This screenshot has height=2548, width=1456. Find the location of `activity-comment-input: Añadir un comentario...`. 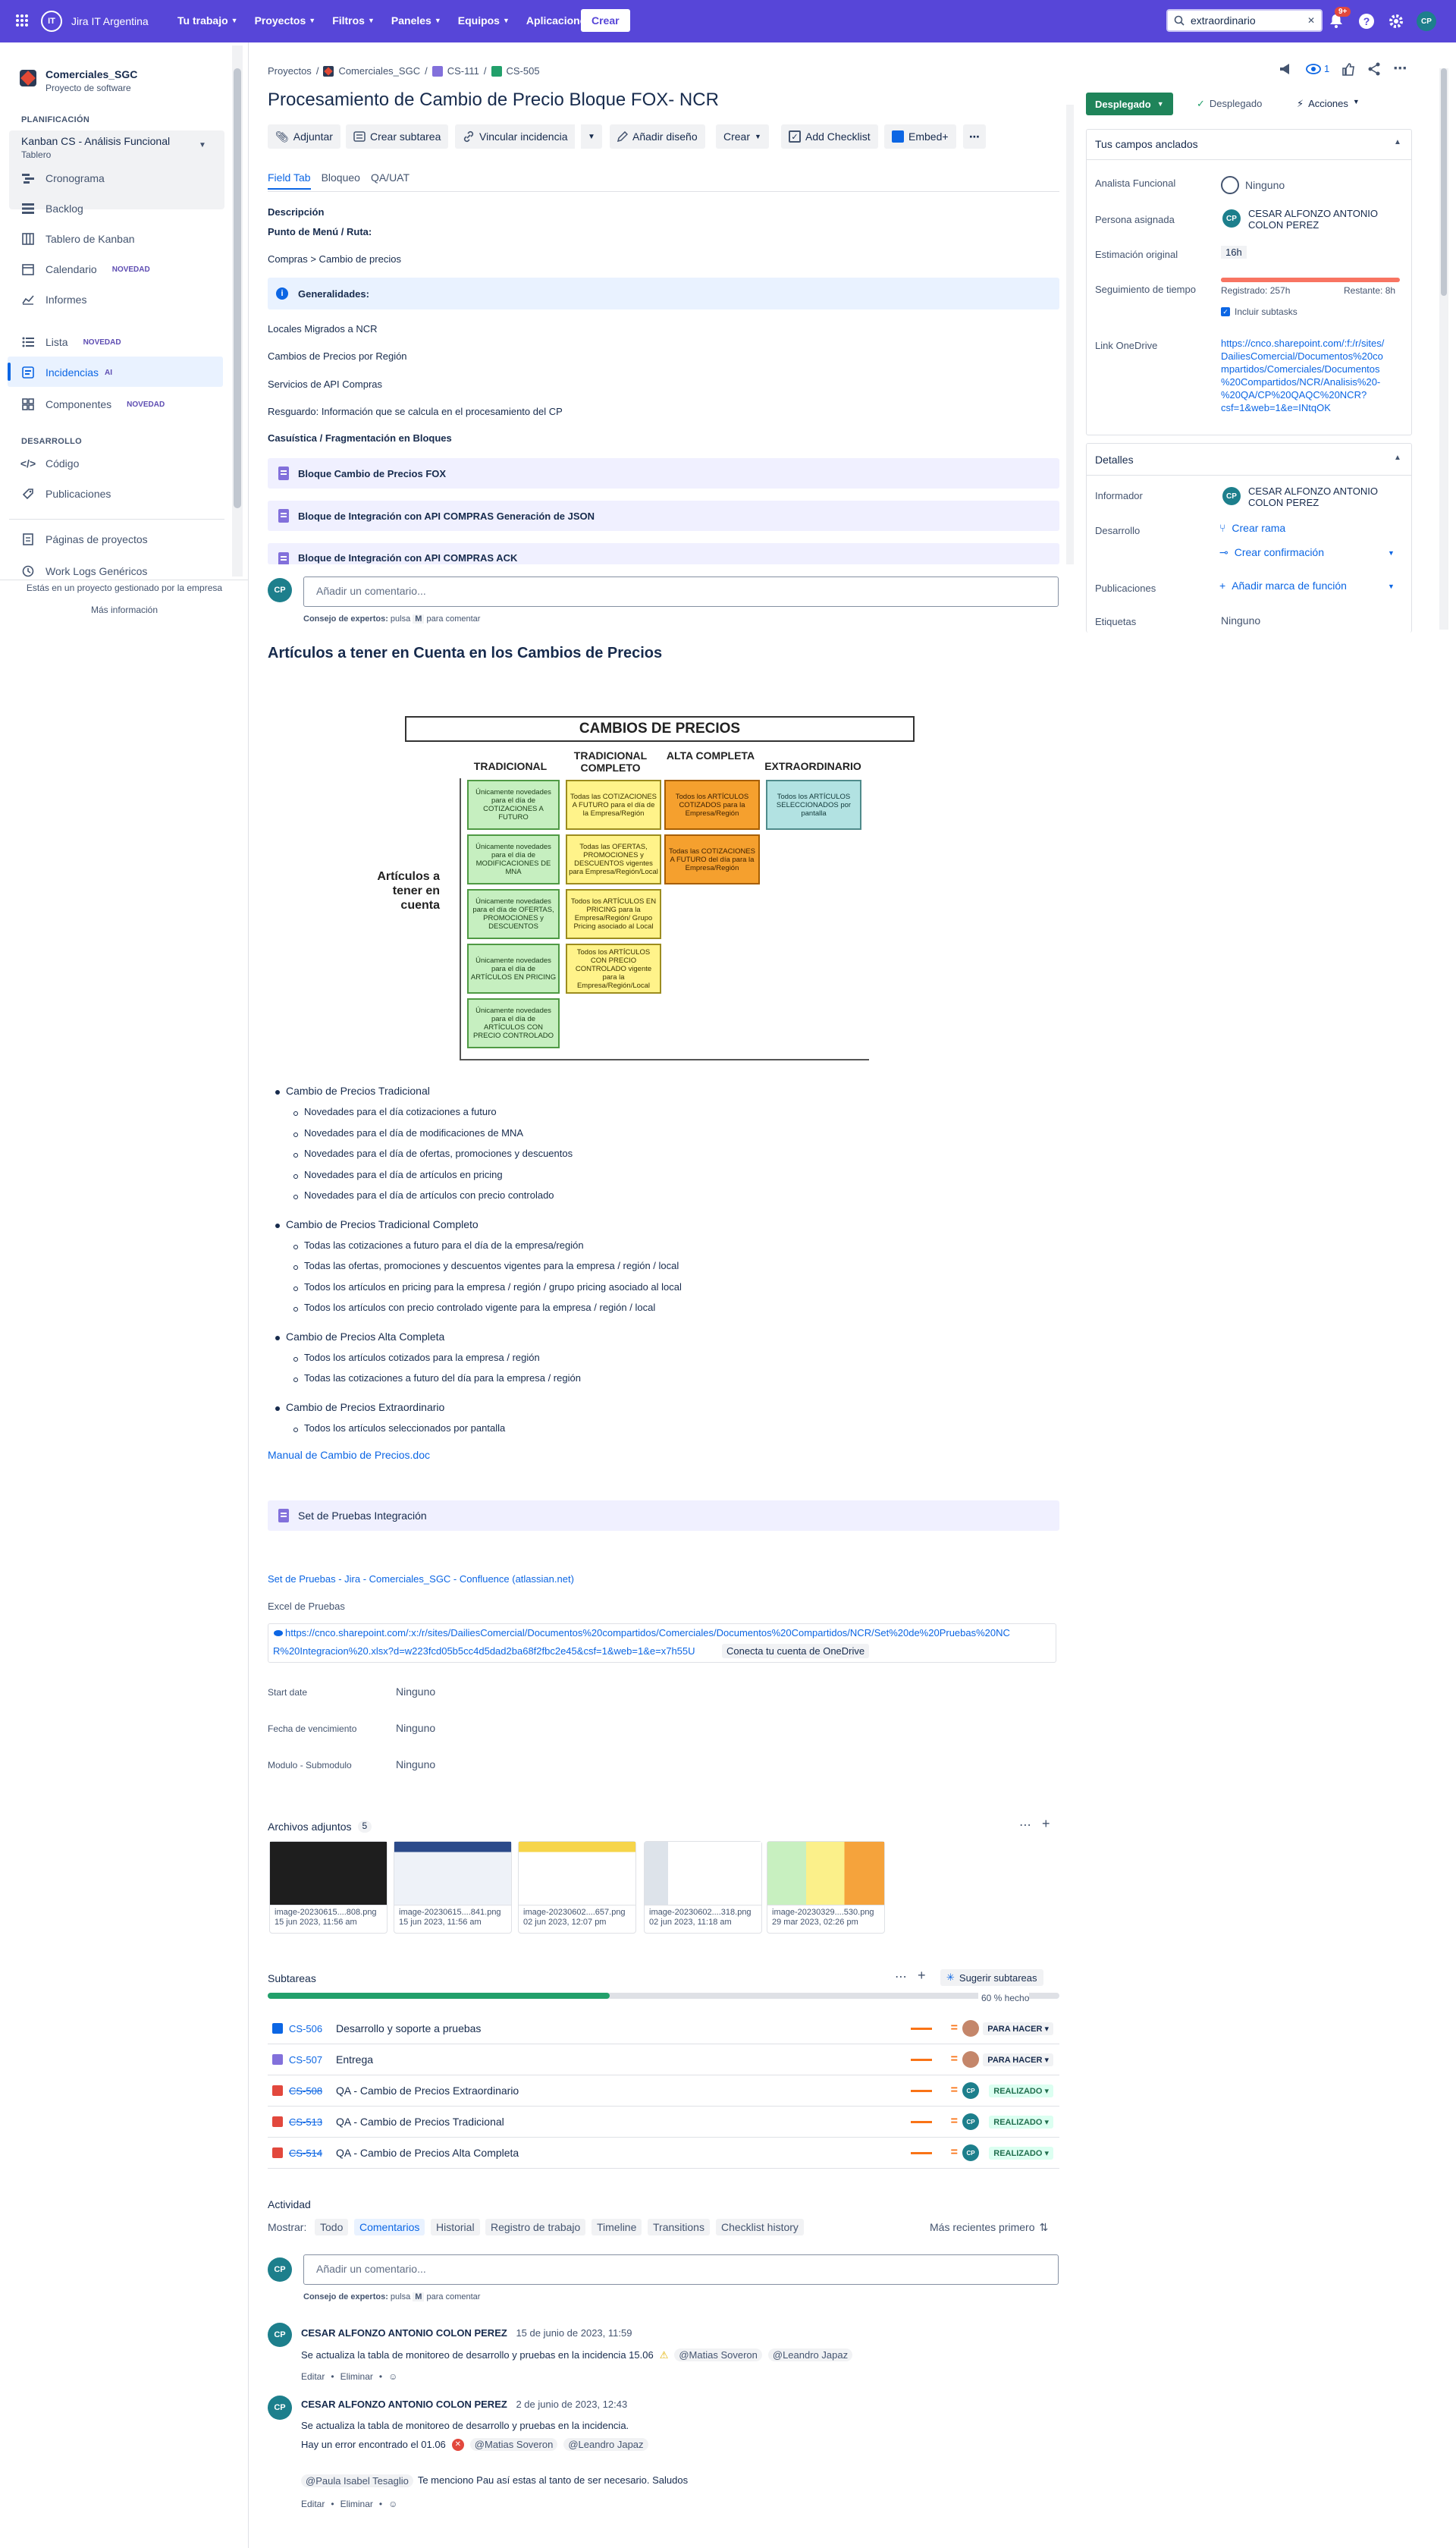

activity-comment-input: Añadir un comentario... is located at coordinates (681, 2269).